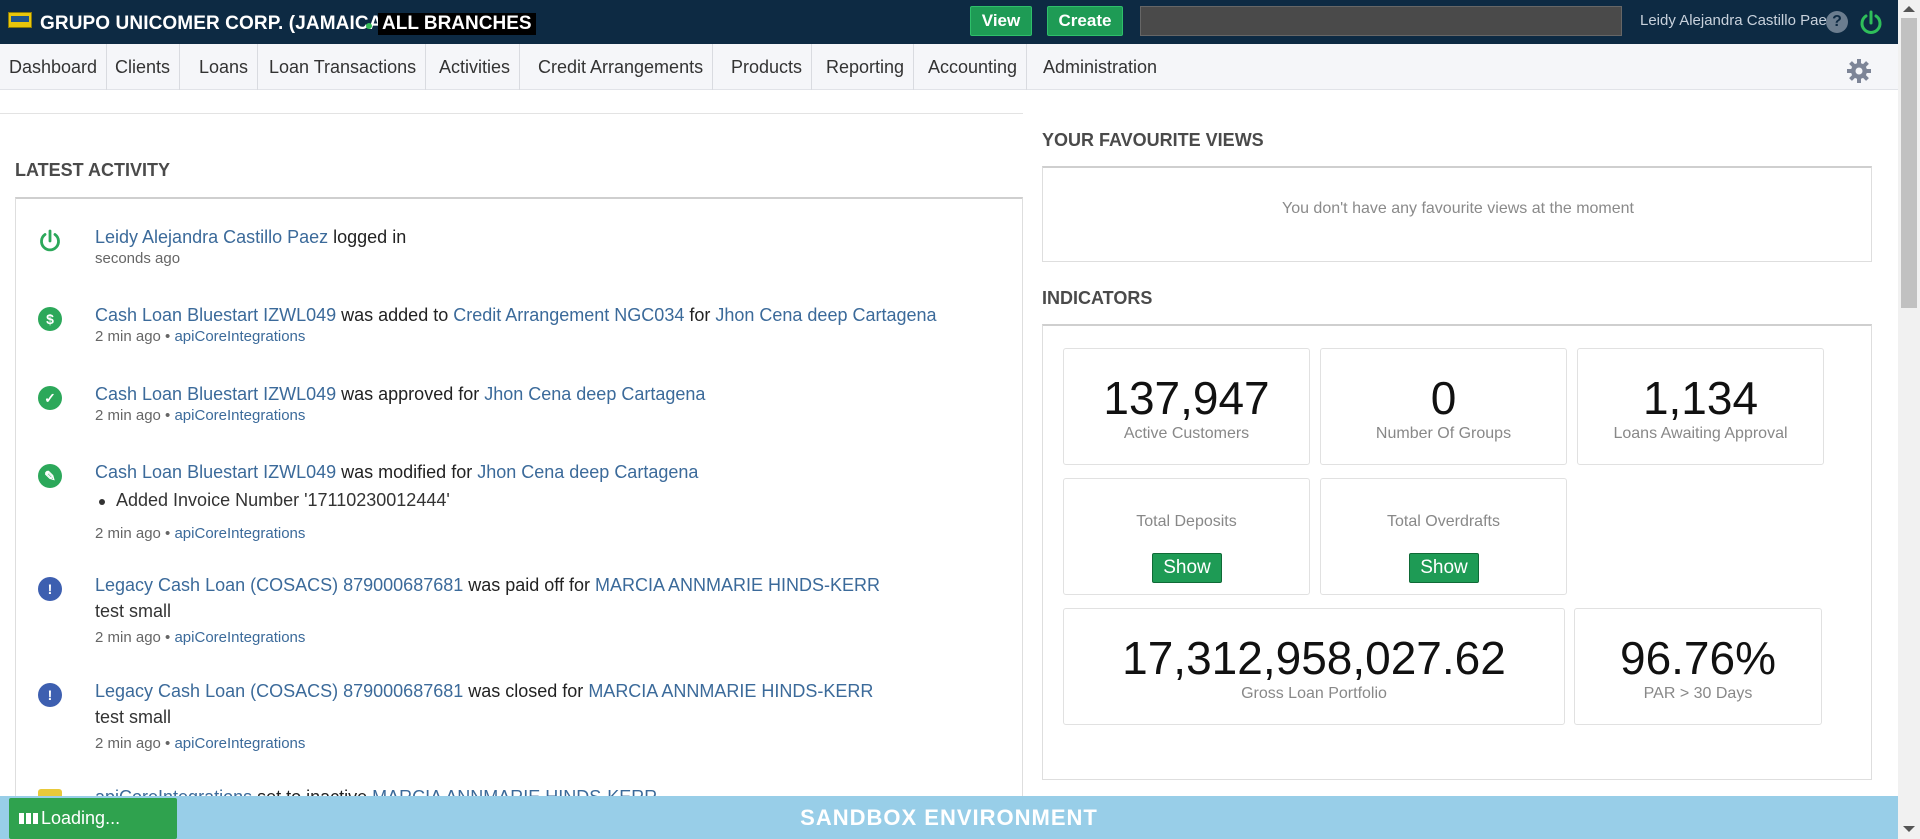  Describe the element at coordinates (1909, 9) in the screenshot. I see `scroll-up-arrow-icon` at that location.